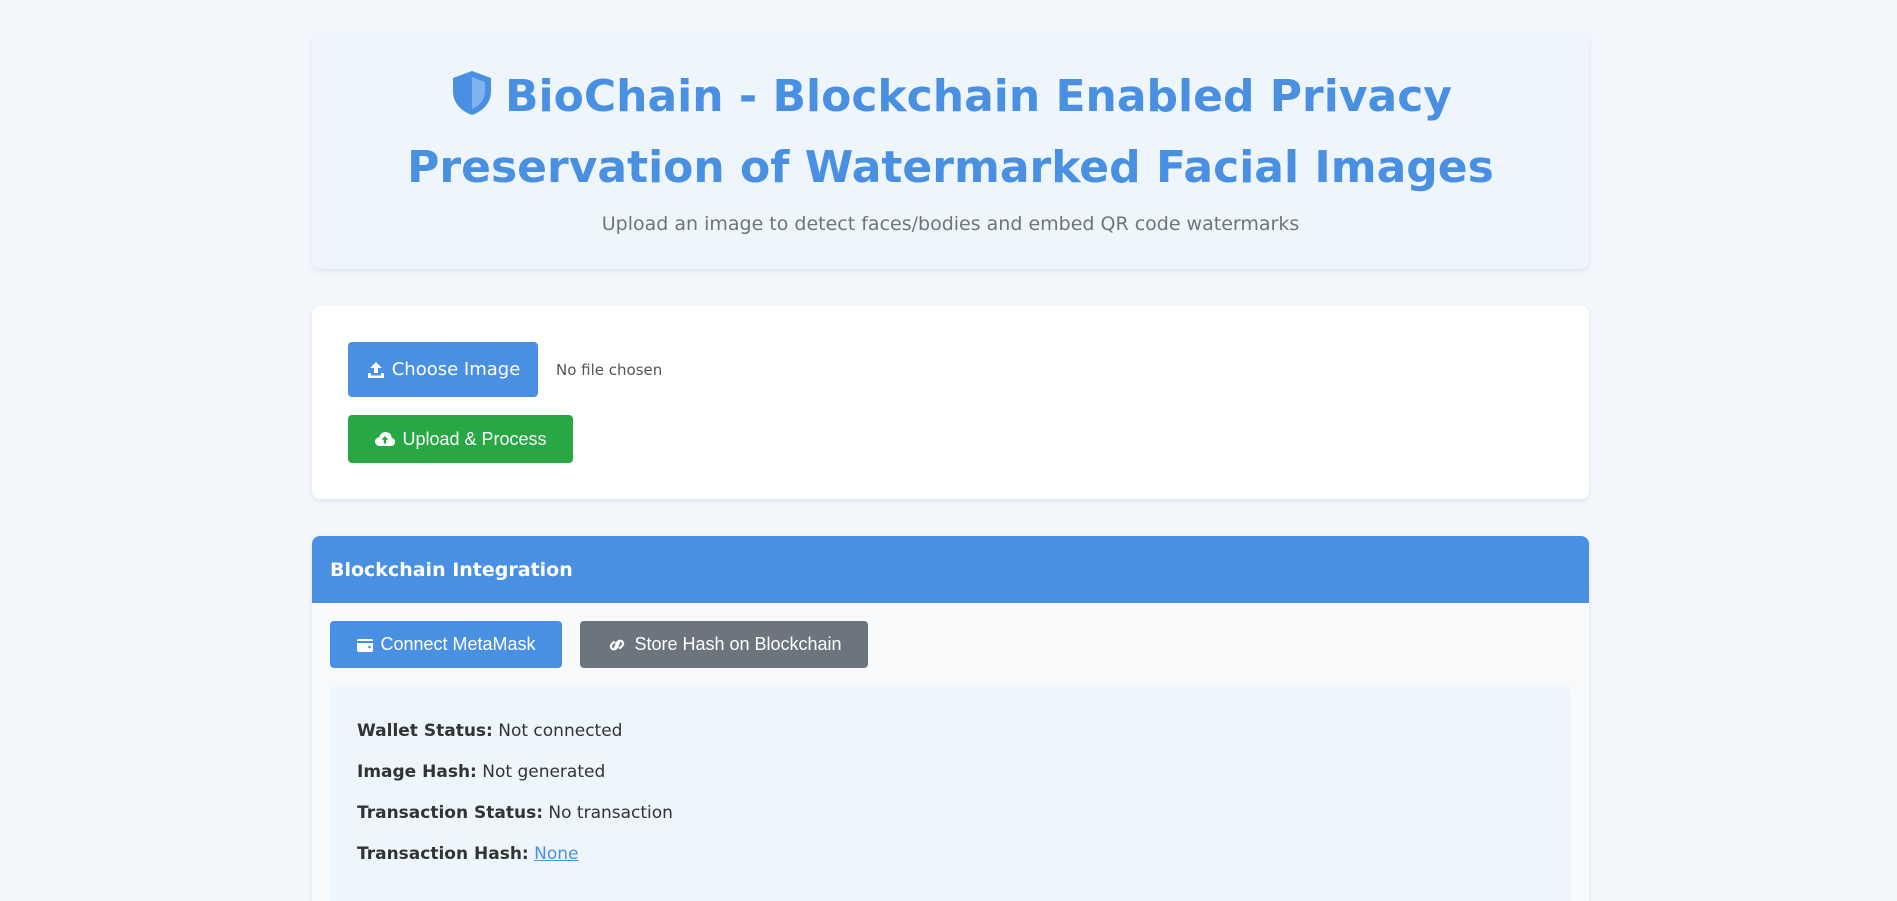  Describe the element at coordinates (458, 644) in the screenshot. I see `connect-metamask-label: Connect MetaMask` at that location.